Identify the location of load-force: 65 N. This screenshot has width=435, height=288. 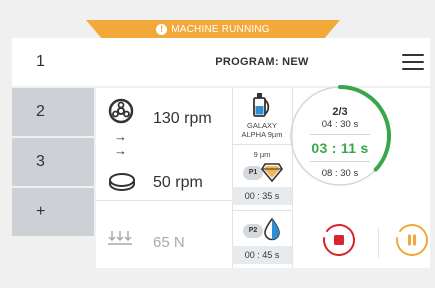
(169, 242).